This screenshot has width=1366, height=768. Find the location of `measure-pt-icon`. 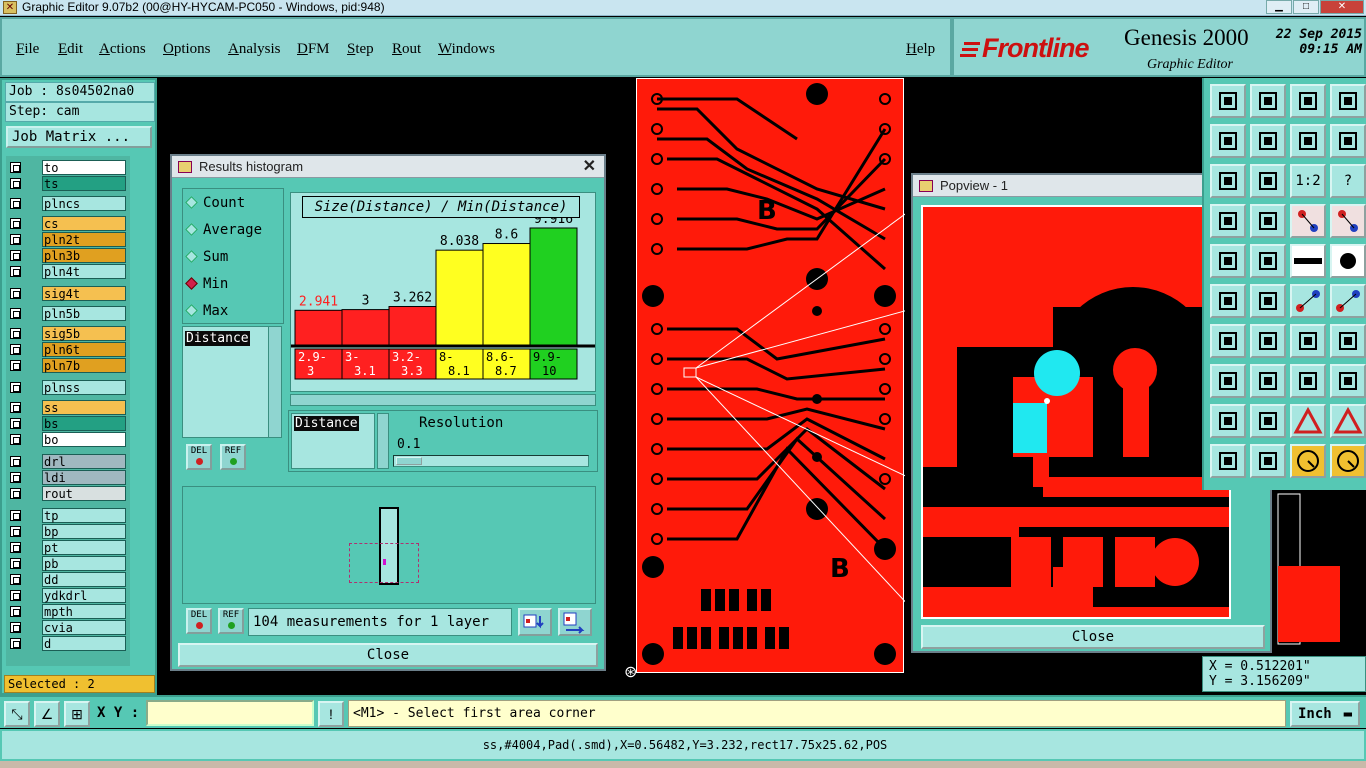

measure-pt-icon is located at coordinates (1308, 301).